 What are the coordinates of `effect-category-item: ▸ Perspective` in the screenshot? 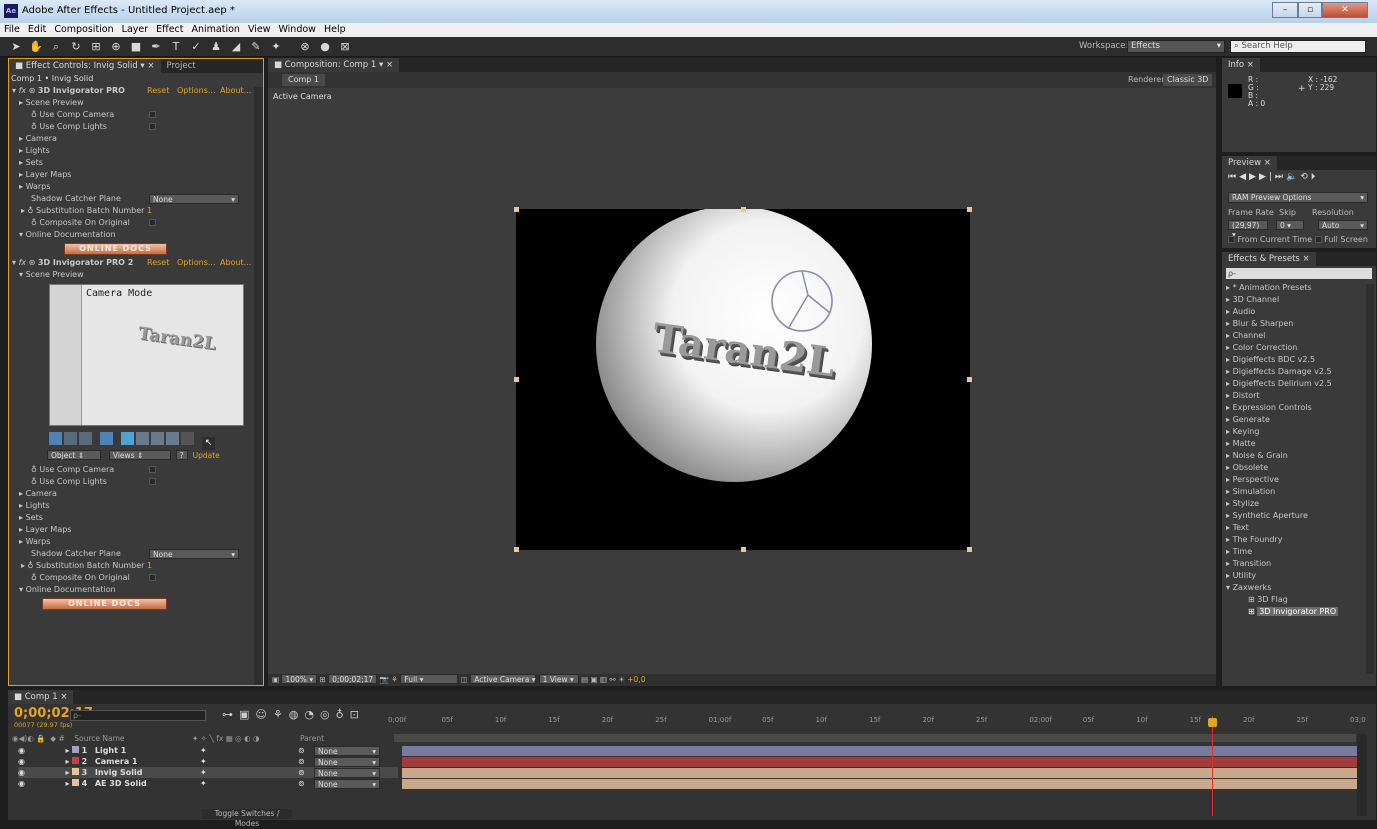 It's located at (1299, 480).